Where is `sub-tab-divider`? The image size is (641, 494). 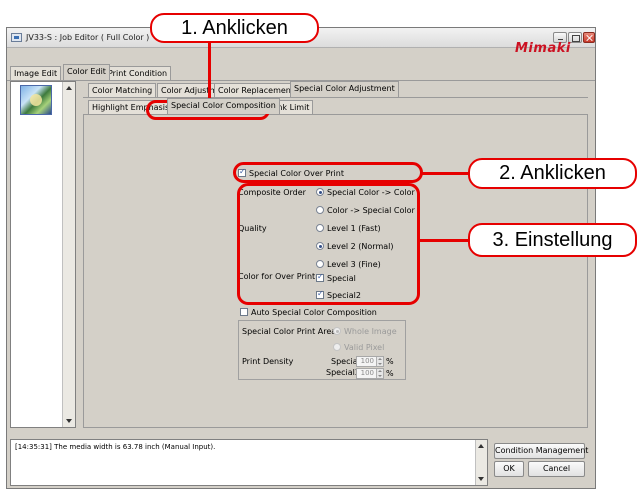
sub-tab-divider is located at coordinates (335, 97).